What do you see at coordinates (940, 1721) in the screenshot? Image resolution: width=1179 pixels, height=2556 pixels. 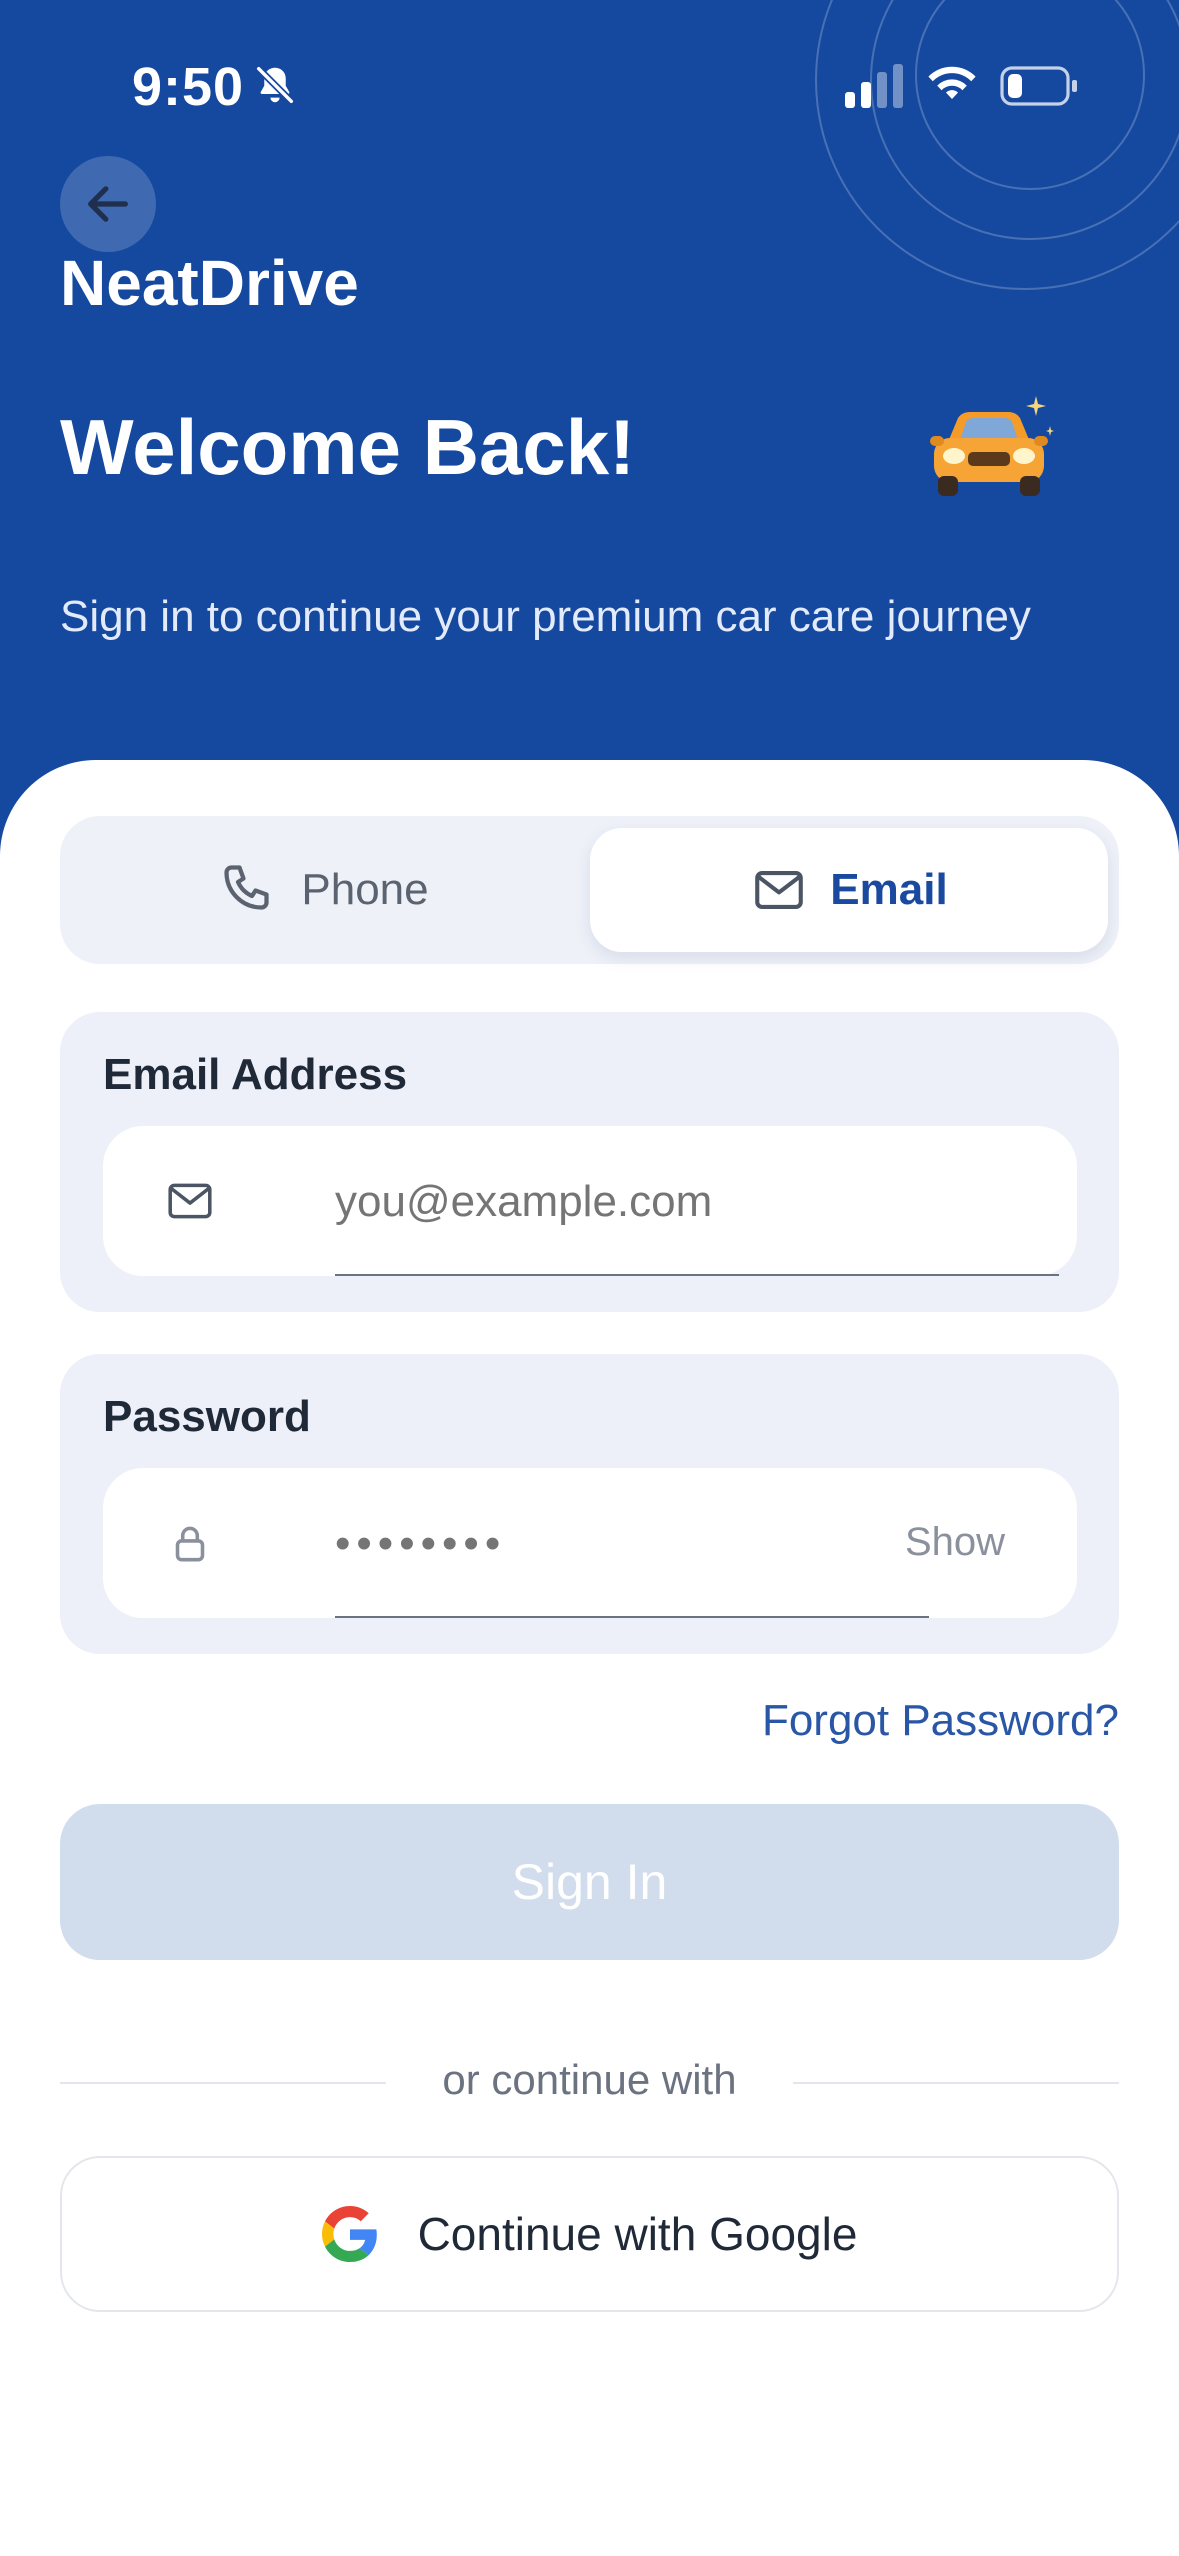 I see `forgot-password-link: Forgot Password?` at bounding box center [940, 1721].